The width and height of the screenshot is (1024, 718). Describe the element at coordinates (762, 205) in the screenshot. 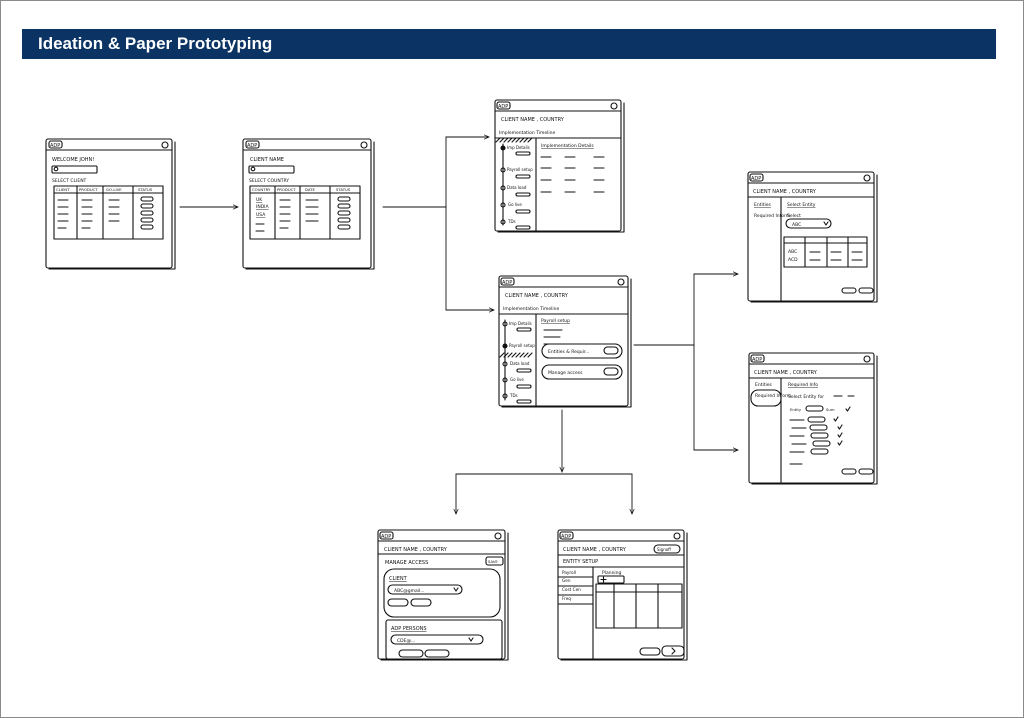

I see `sketch-label: Entities` at that location.